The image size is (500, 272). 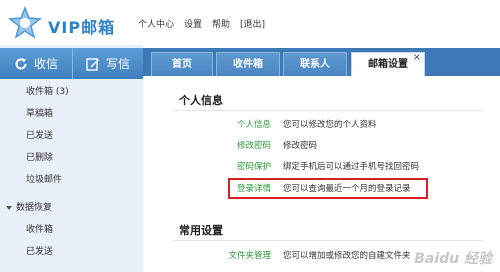 I want to click on compose-bar: 收信 写信, so click(x=71, y=63).